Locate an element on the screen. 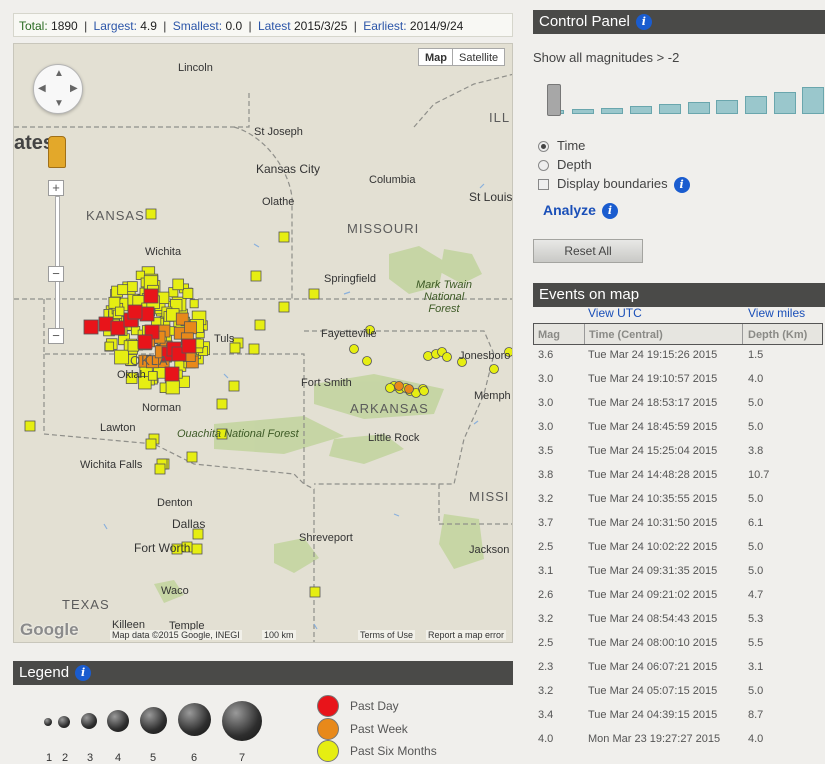 This screenshot has width=825, height=764. depth-column-header: Depth (Km) is located at coordinates (777, 335).